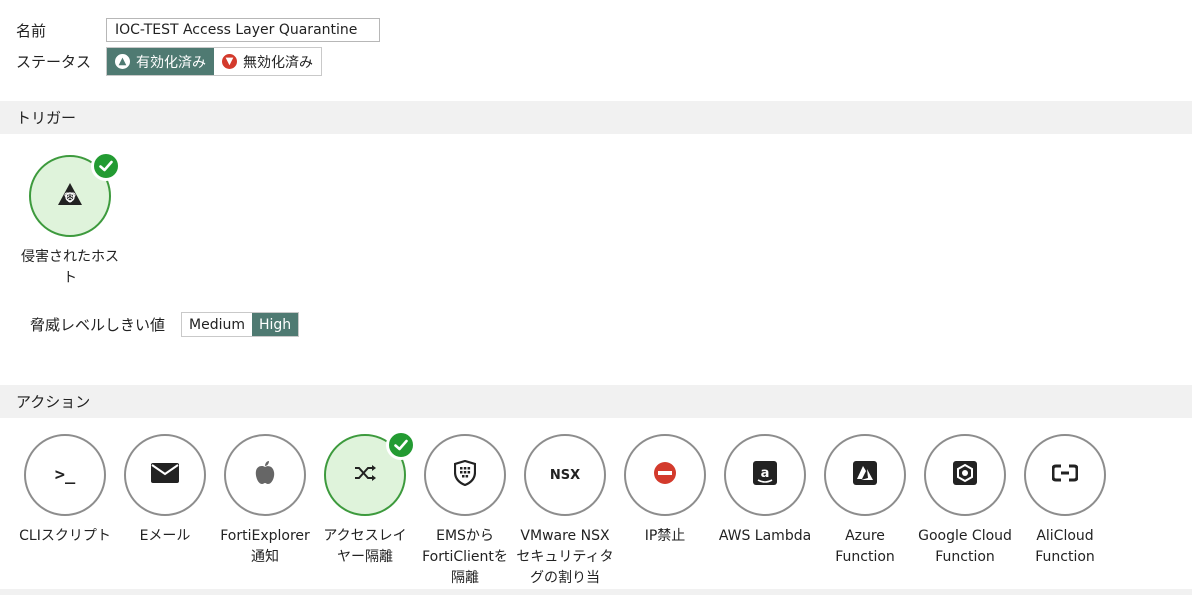  Describe the element at coordinates (54, 62) in the screenshot. I see `status-label: ステータス` at that location.